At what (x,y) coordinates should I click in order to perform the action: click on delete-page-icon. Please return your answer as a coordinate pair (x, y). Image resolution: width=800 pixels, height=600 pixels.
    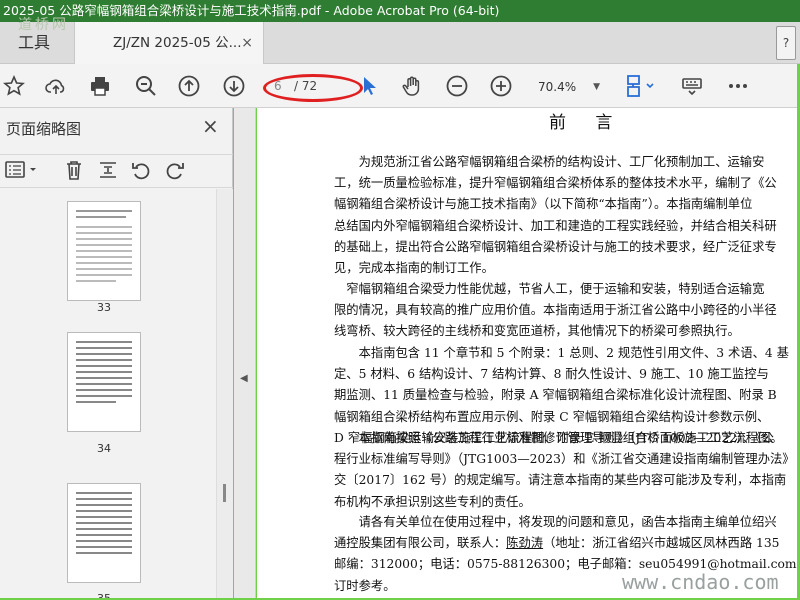
    Looking at the image, I should click on (76, 172).